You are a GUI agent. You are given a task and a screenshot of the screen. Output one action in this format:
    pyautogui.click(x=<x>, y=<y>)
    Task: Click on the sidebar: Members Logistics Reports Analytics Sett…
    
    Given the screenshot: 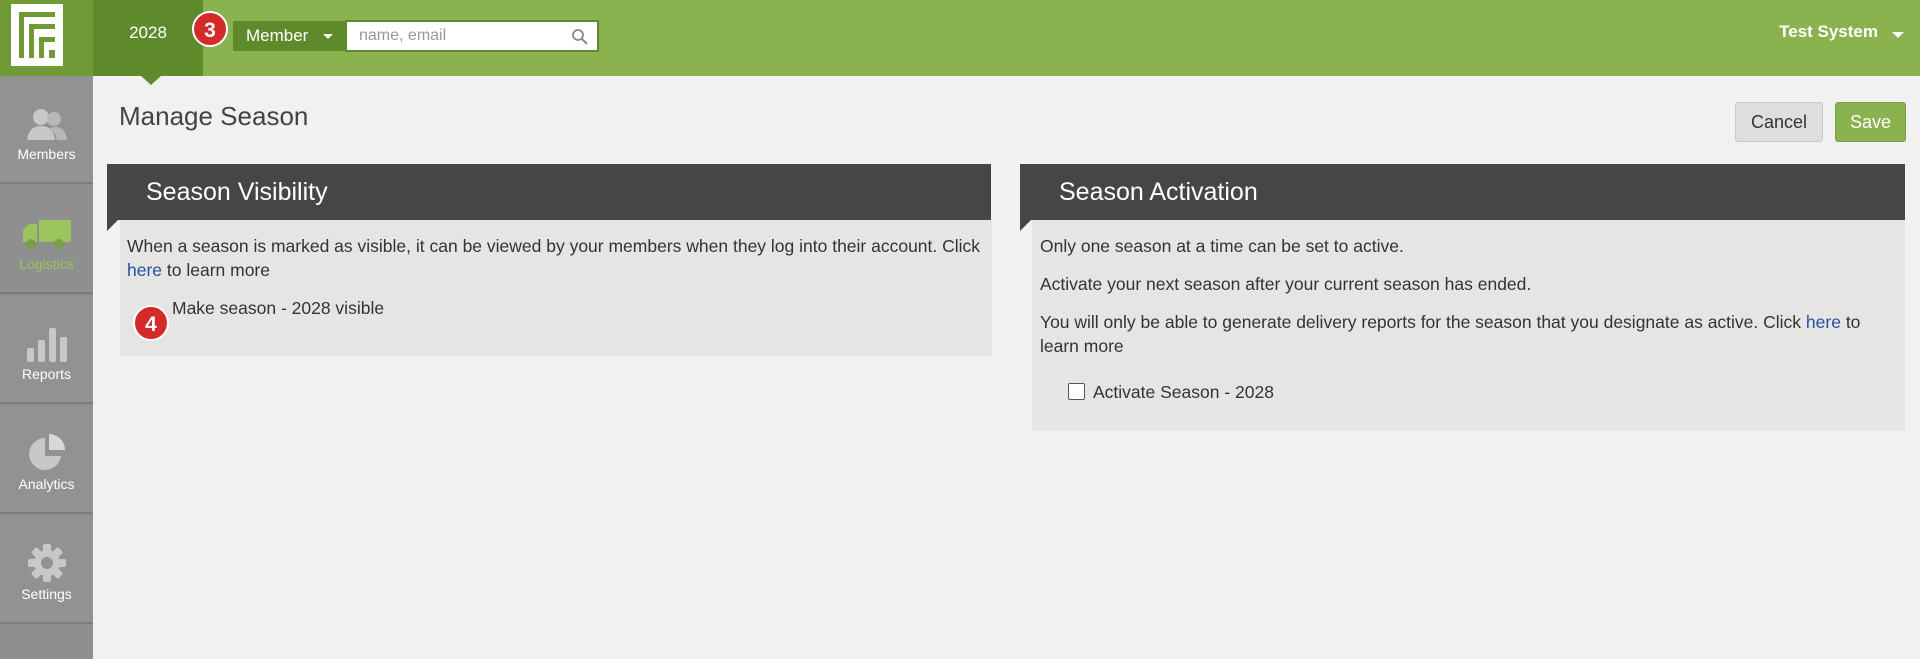 What is the action you would take?
    pyautogui.click(x=46, y=367)
    